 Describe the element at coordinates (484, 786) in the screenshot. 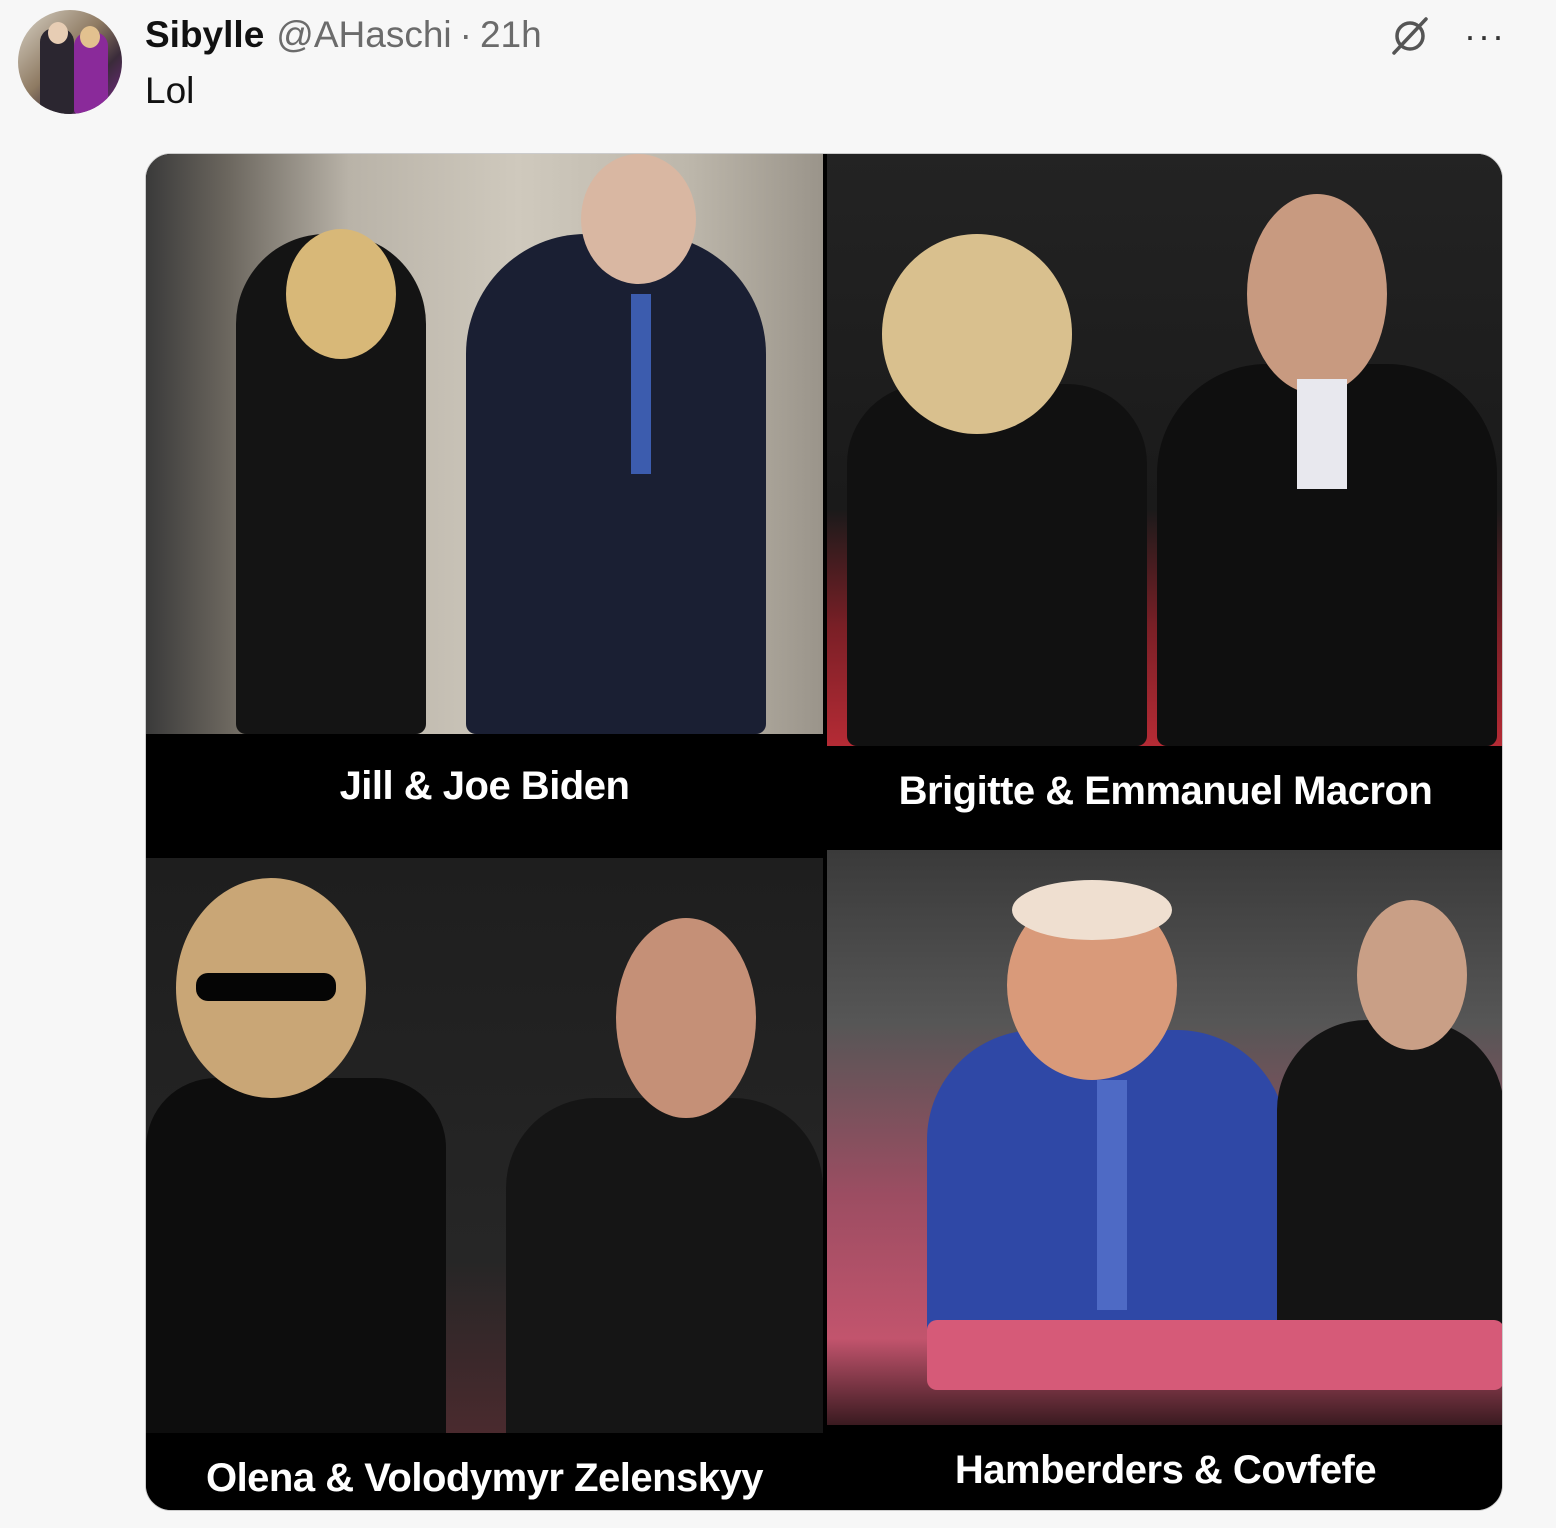

I see `panel-caption: Jill & Joe Biden` at that location.